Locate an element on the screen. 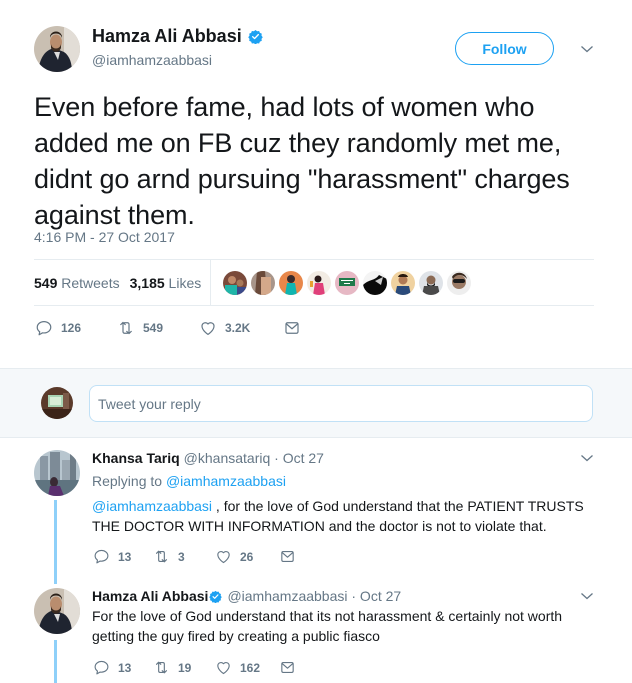 Image resolution: width=632 pixels, height=683 pixels. author-name-row: Hamza Ali Abbasi is located at coordinates (177, 36).